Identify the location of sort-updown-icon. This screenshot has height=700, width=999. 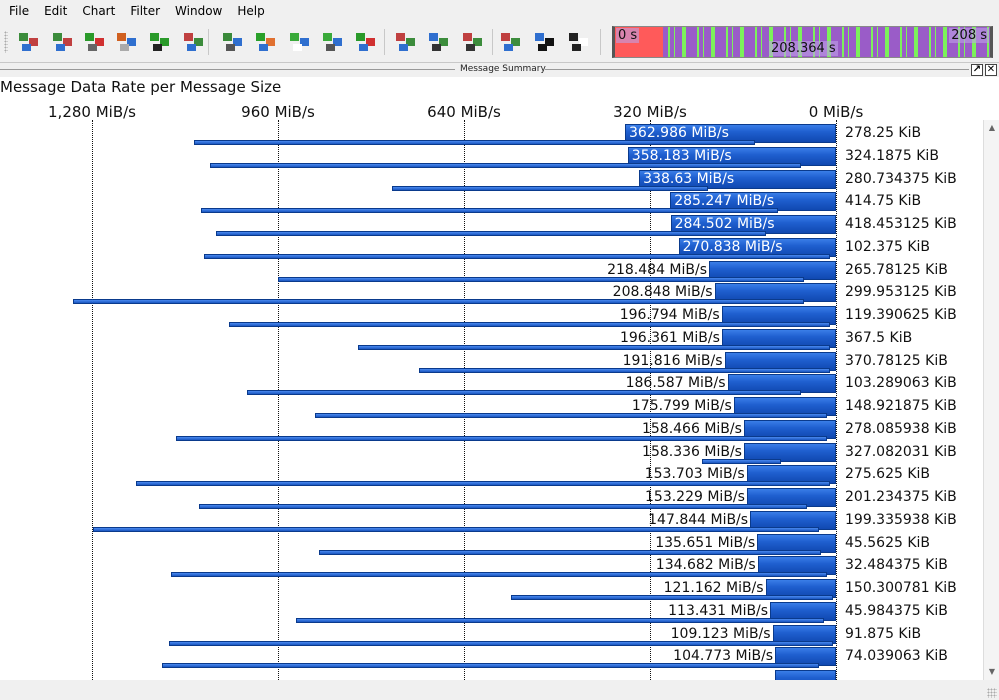
(95, 42).